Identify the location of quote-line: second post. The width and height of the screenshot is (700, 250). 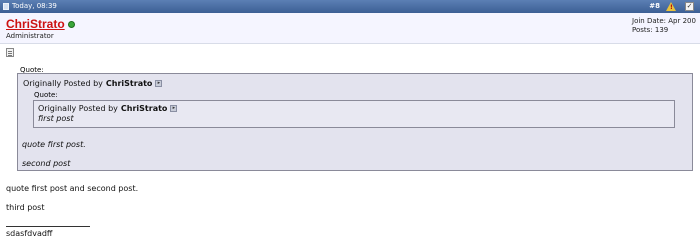
(46, 163).